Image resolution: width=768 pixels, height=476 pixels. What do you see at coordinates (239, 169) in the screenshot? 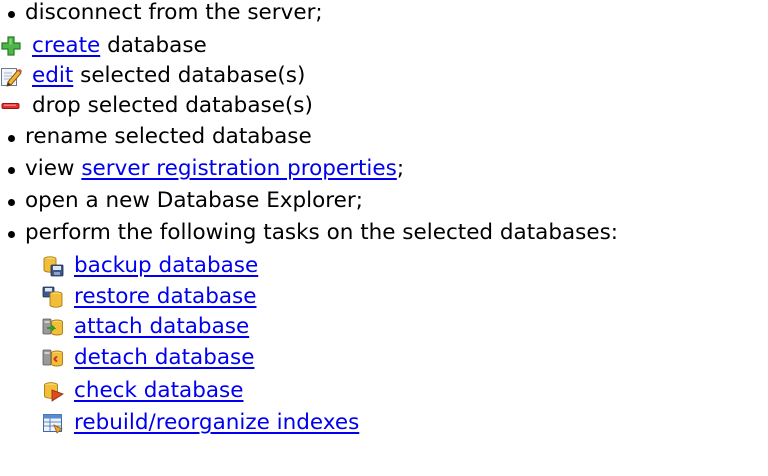
I see `server-registration-properties-link: server registration properties` at bounding box center [239, 169].